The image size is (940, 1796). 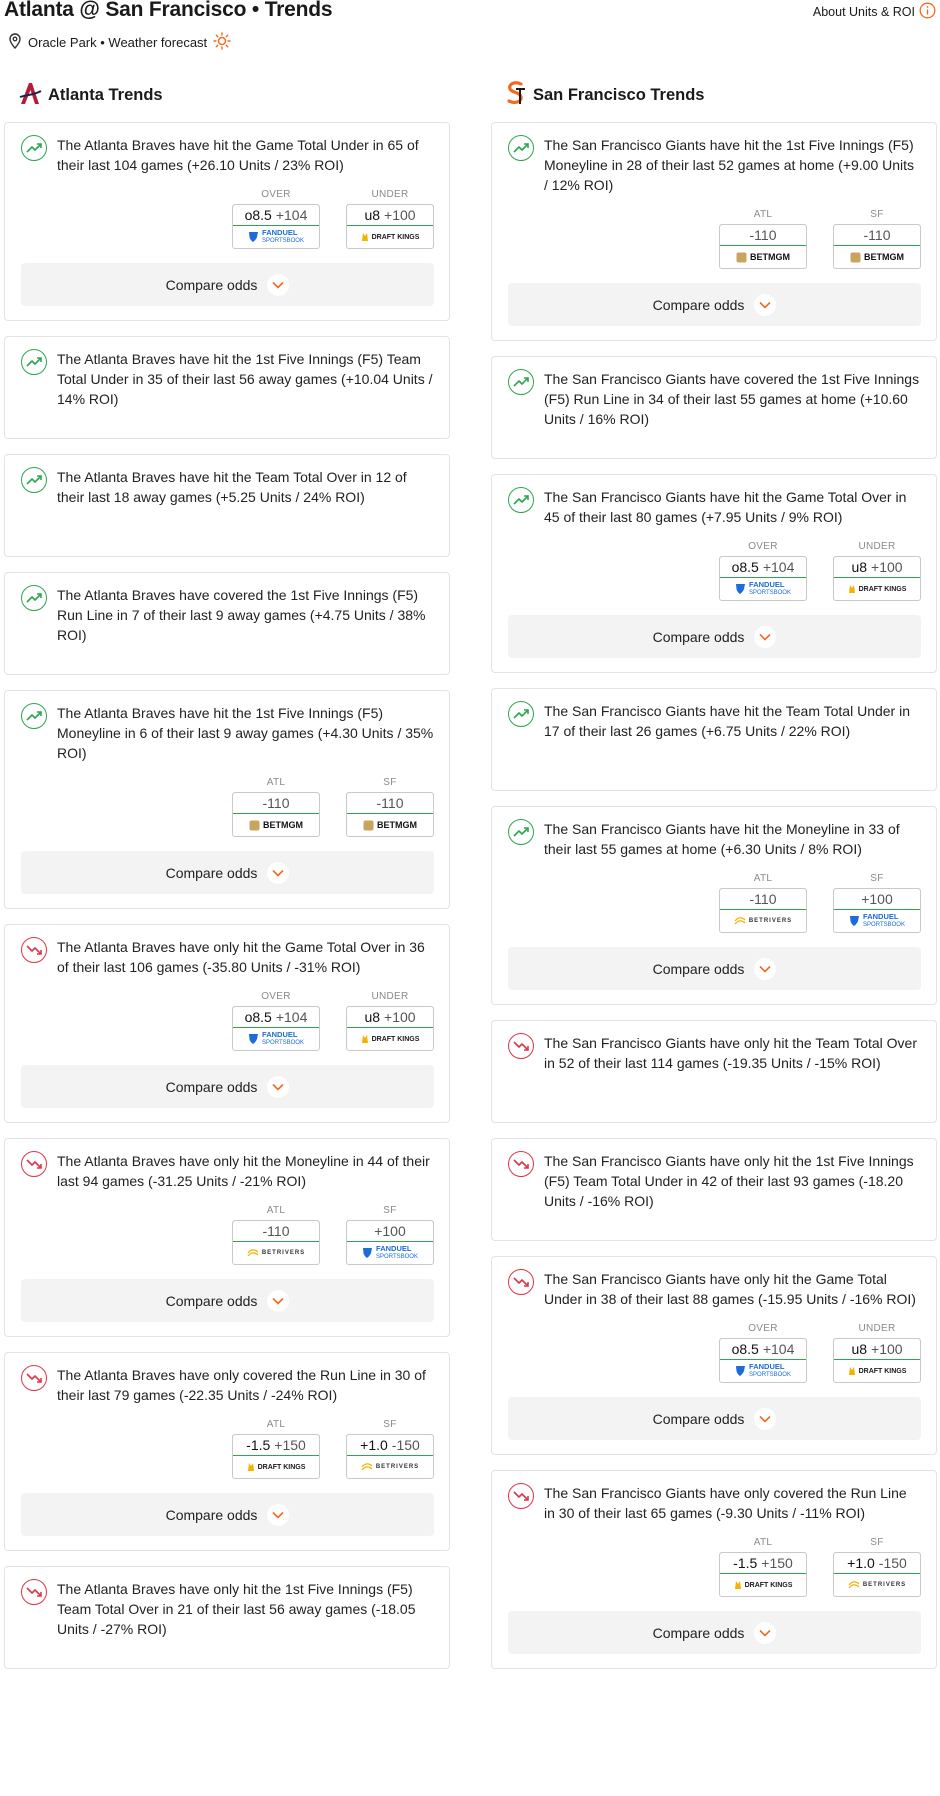 I want to click on venue-weather-link: Oracle Park • Weather forecast, so click(x=117, y=42).